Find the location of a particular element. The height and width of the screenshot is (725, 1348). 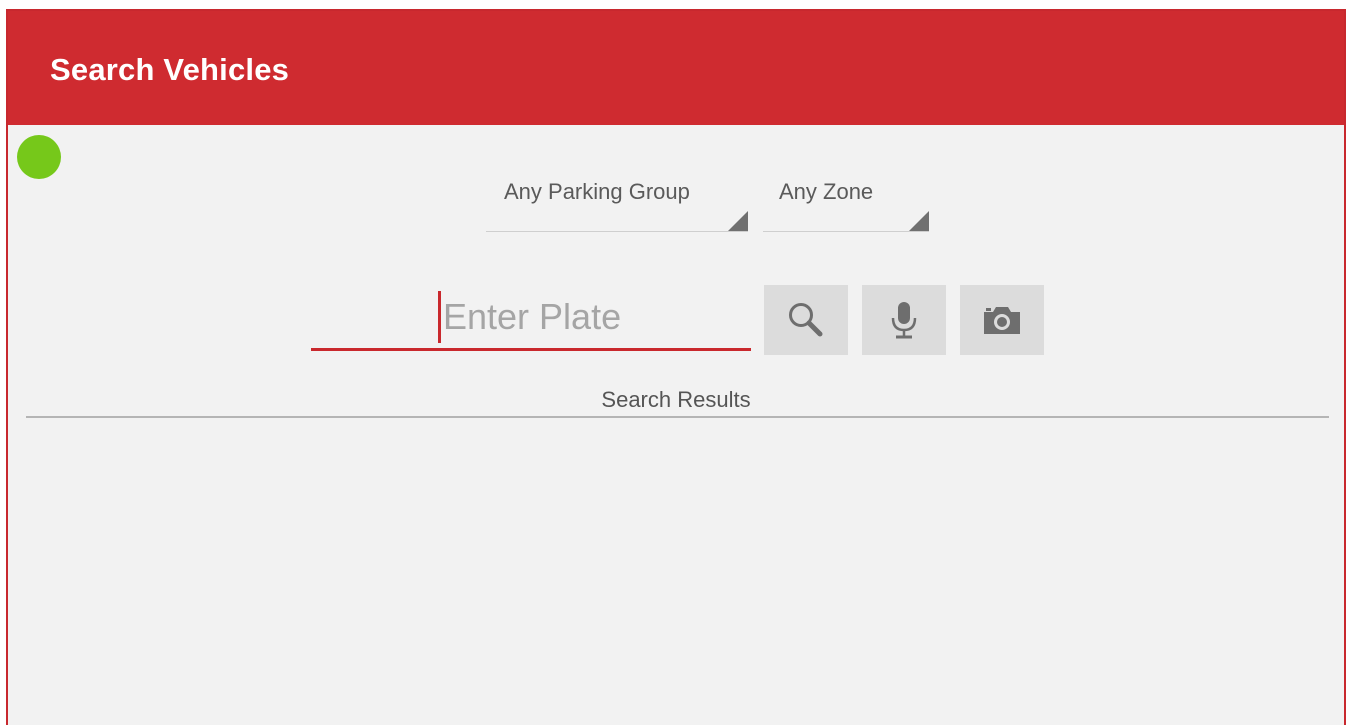

zone-selected: Any Zone is located at coordinates (826, 191).